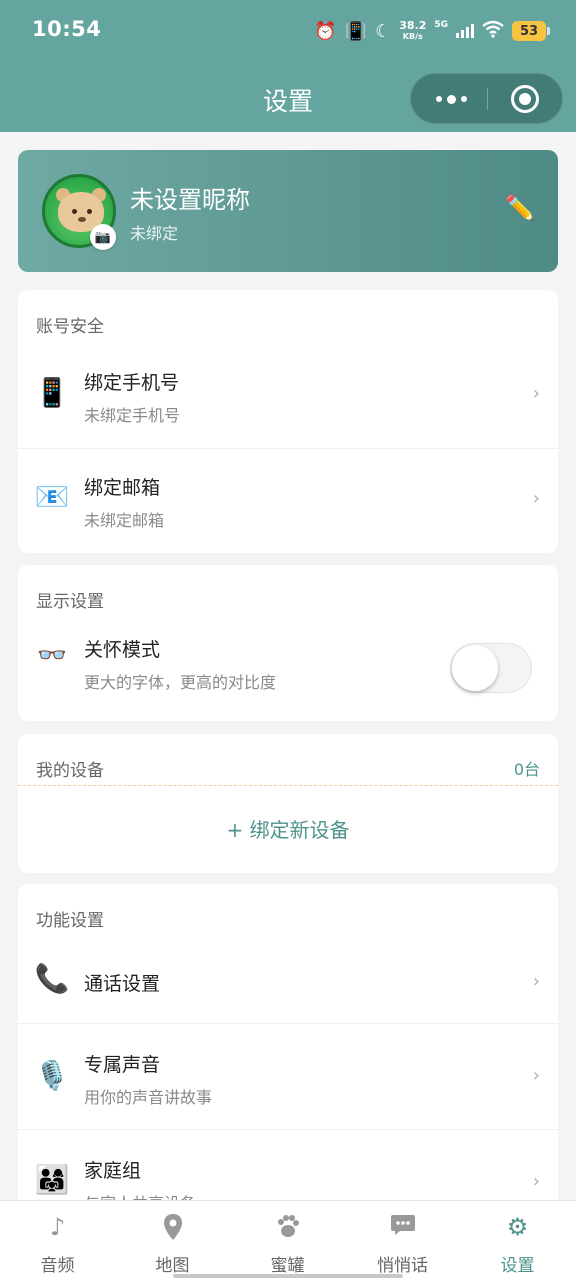 The height and width of the screenshot is (1280, 576). I want to click on capsule-divider, so click(487, 99).